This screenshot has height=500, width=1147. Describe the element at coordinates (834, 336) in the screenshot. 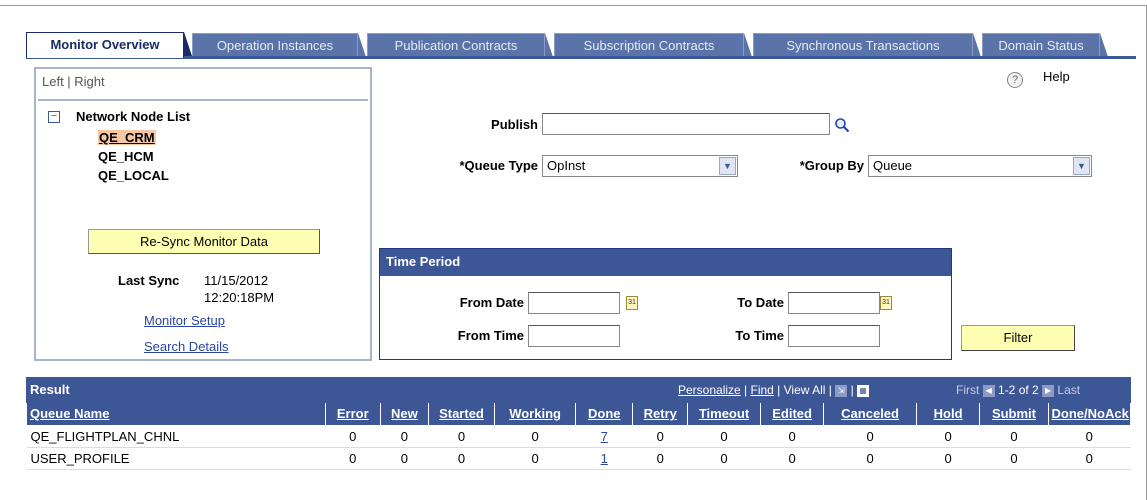

I see `to-time-input` at that location.